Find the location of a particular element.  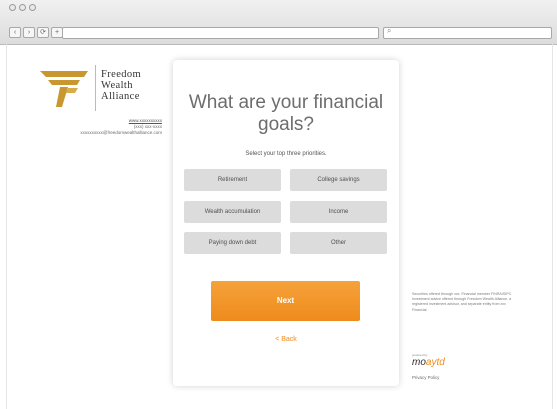

option-retirement: Retirement is located at coordinates (232, 180).